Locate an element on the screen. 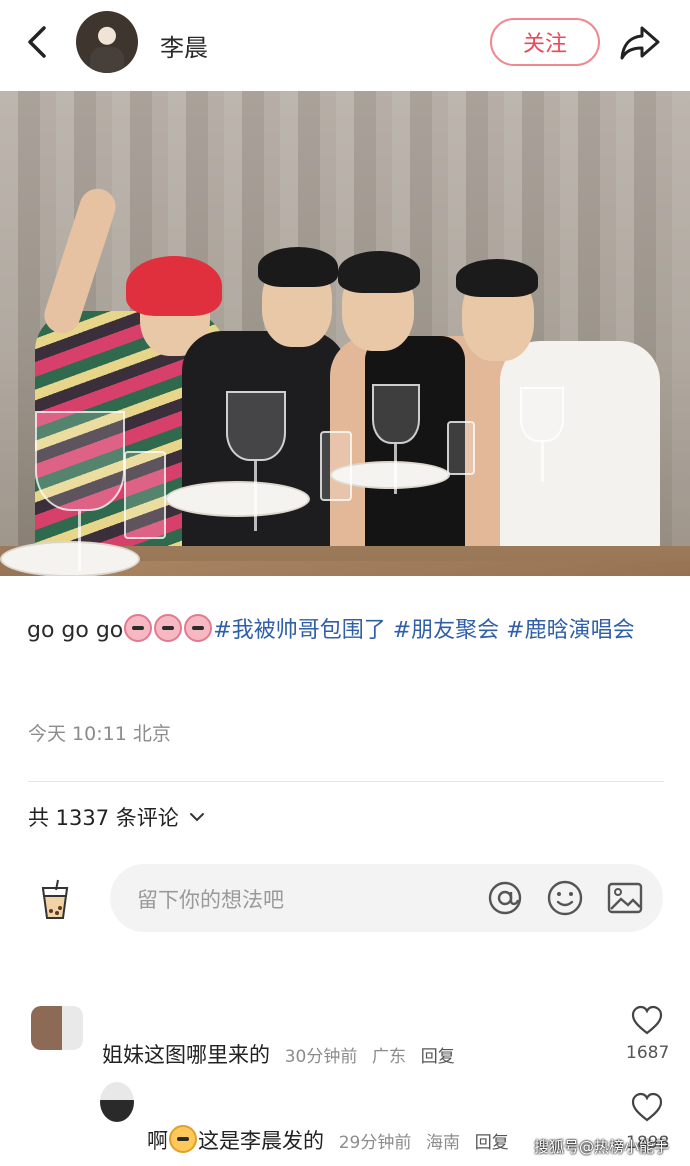  image-icon is located at coordinates (625, 898).